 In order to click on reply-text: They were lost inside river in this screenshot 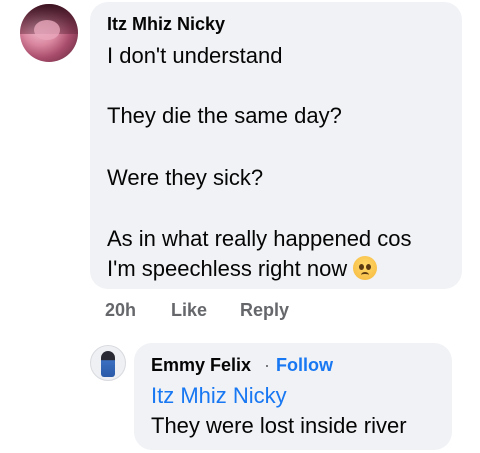, I will do `click(279, 425)`.